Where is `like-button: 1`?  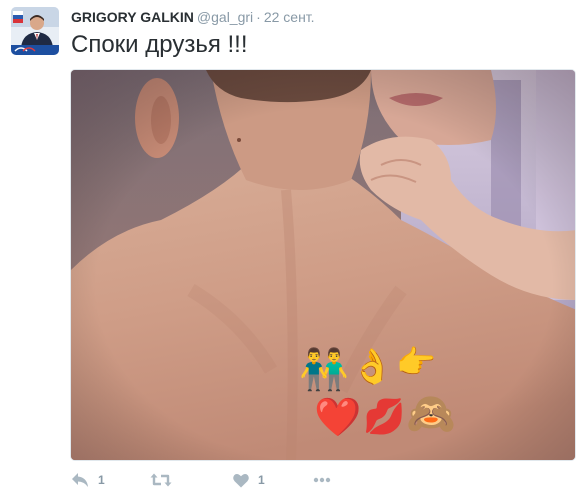 like-button: 1 is located at coordinates (249, 480).